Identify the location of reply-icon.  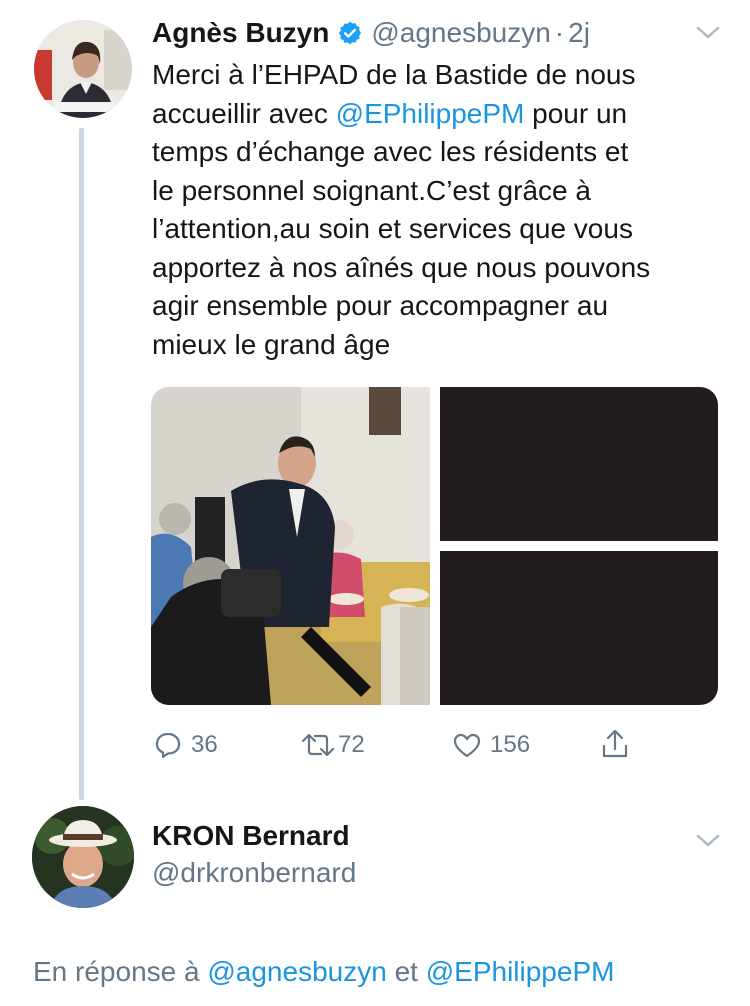
(168, 745).